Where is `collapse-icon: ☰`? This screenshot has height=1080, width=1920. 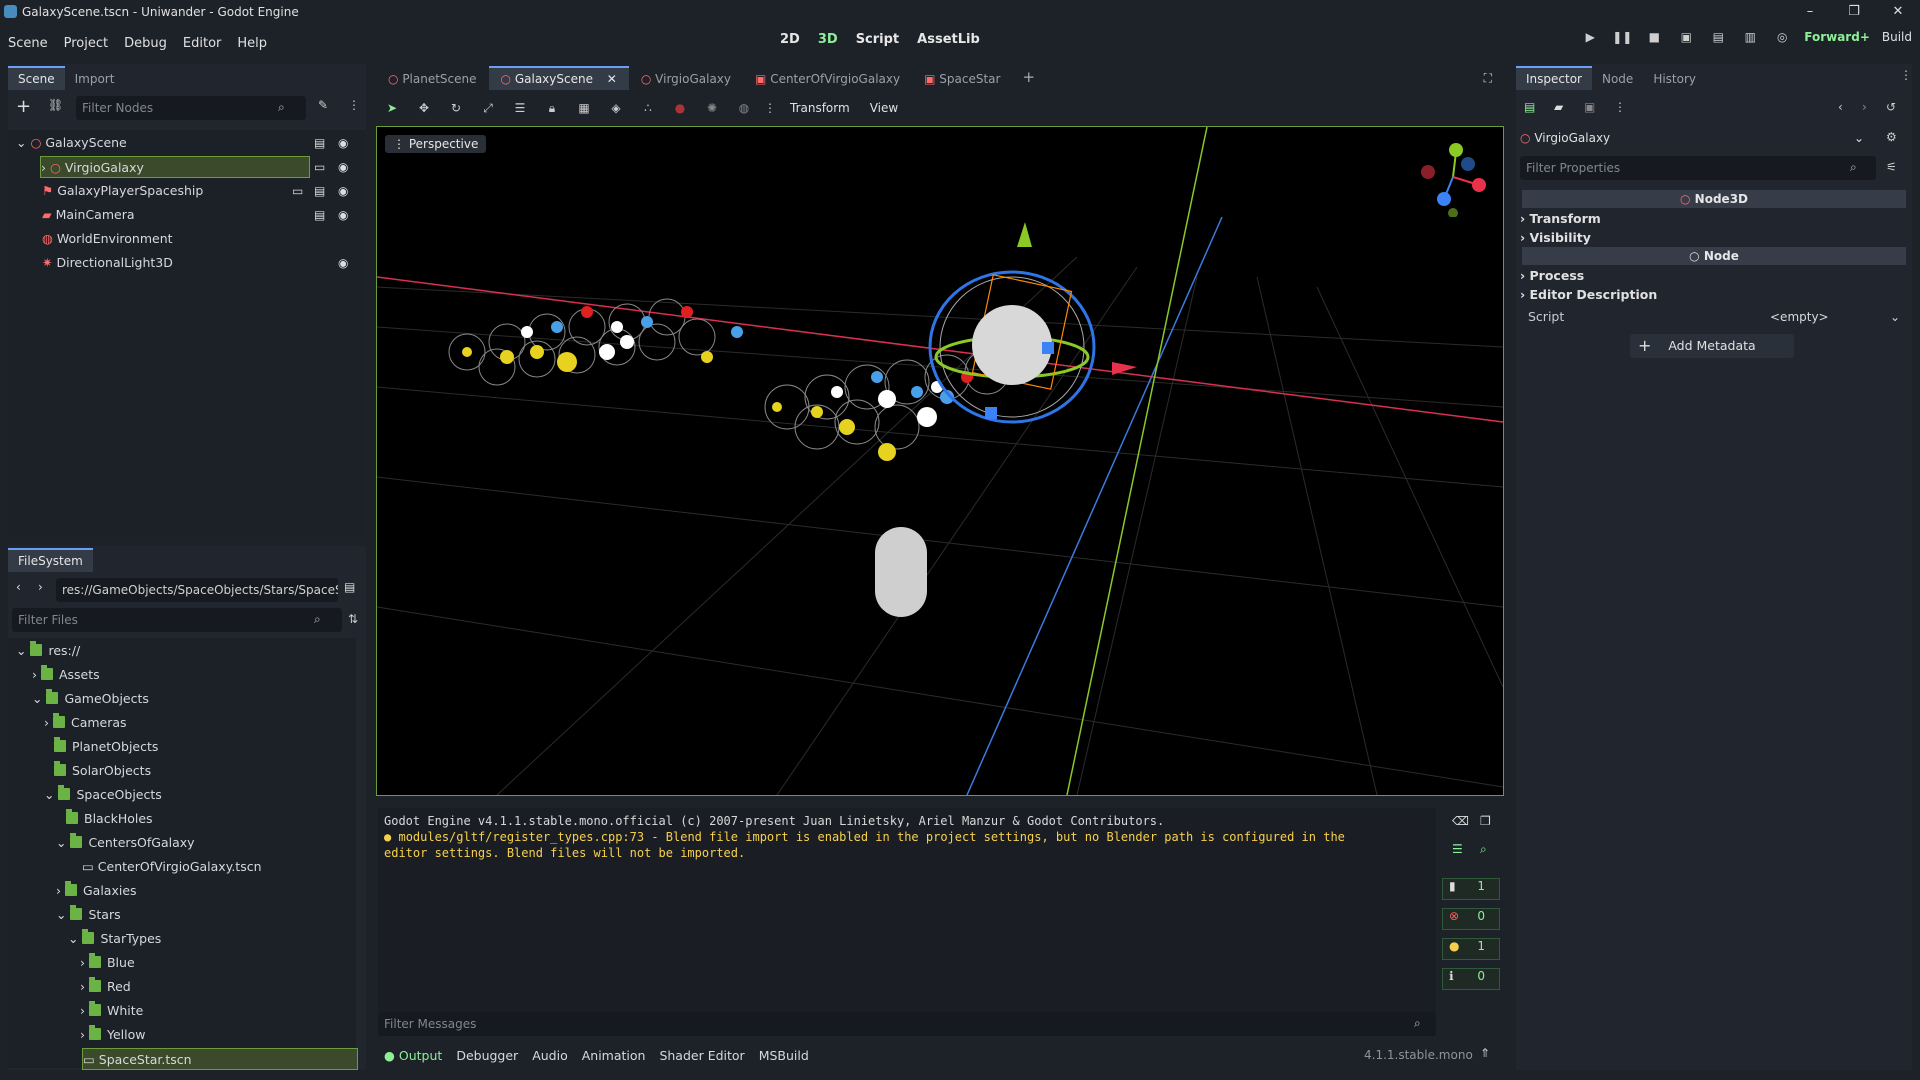
collapse-icon: ☰ is located at coordinates (1457, 849).